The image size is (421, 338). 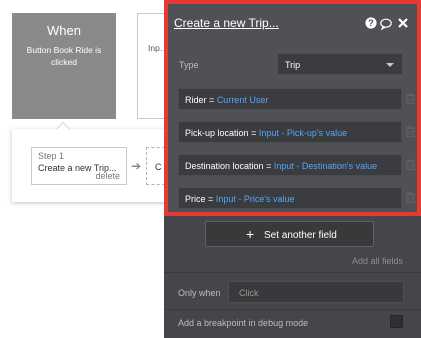 What do you see at coordinates (199, 293) in the screenshot?
I see `only-when-label: Only when` at bounding box center [199, 293].